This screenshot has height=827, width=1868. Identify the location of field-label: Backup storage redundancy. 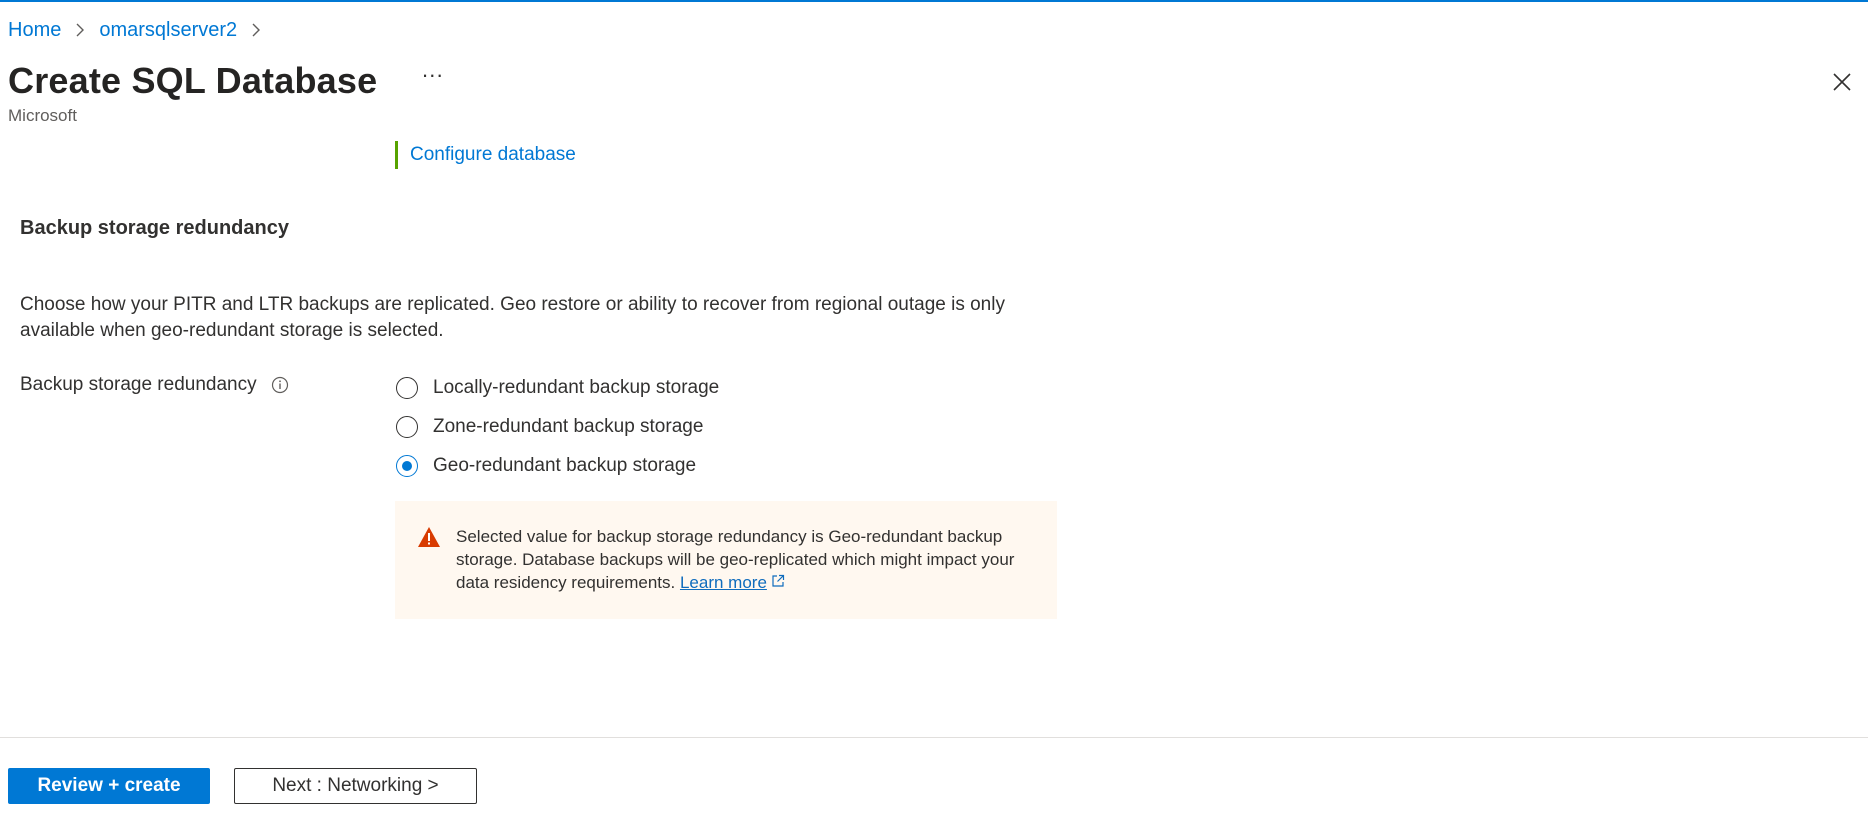
(138, 384).